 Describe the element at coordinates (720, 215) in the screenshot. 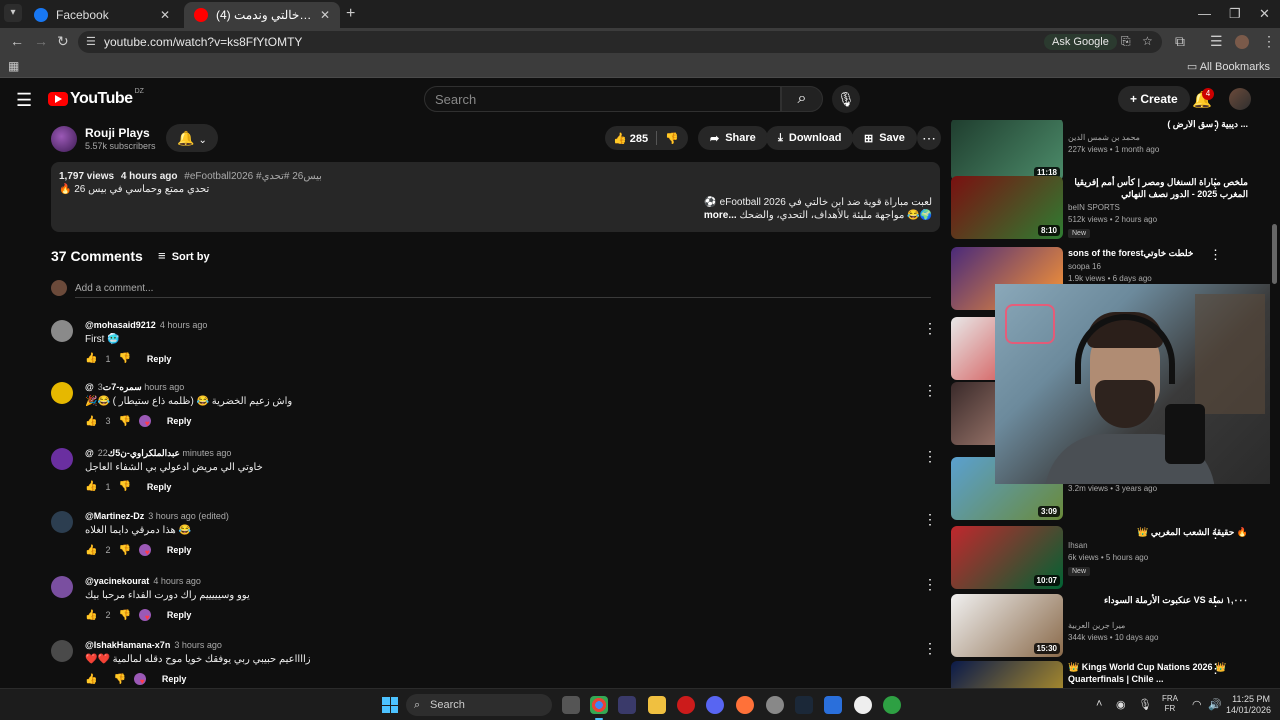

I see `show-more-link: ...more` at that location.